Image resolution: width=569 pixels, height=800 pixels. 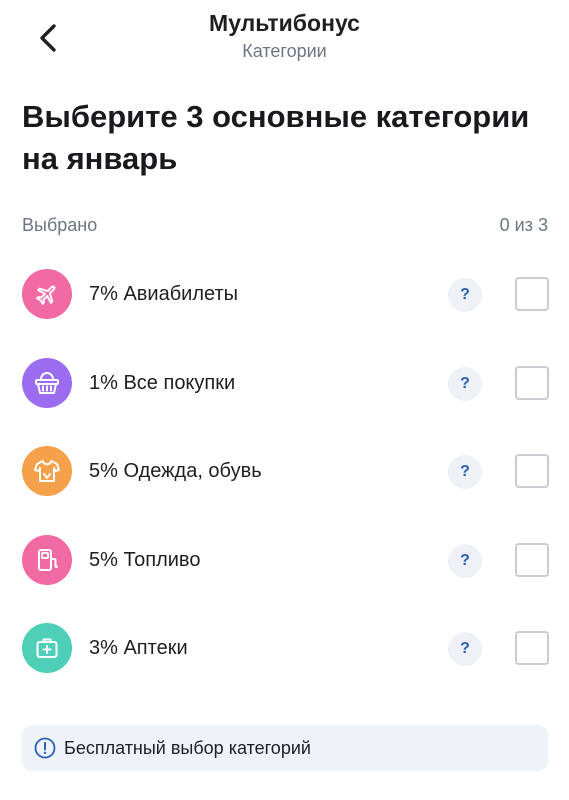 I want to click on category-item-pharmacy: 3% Аптеки ?, so click(x=284, y=648).